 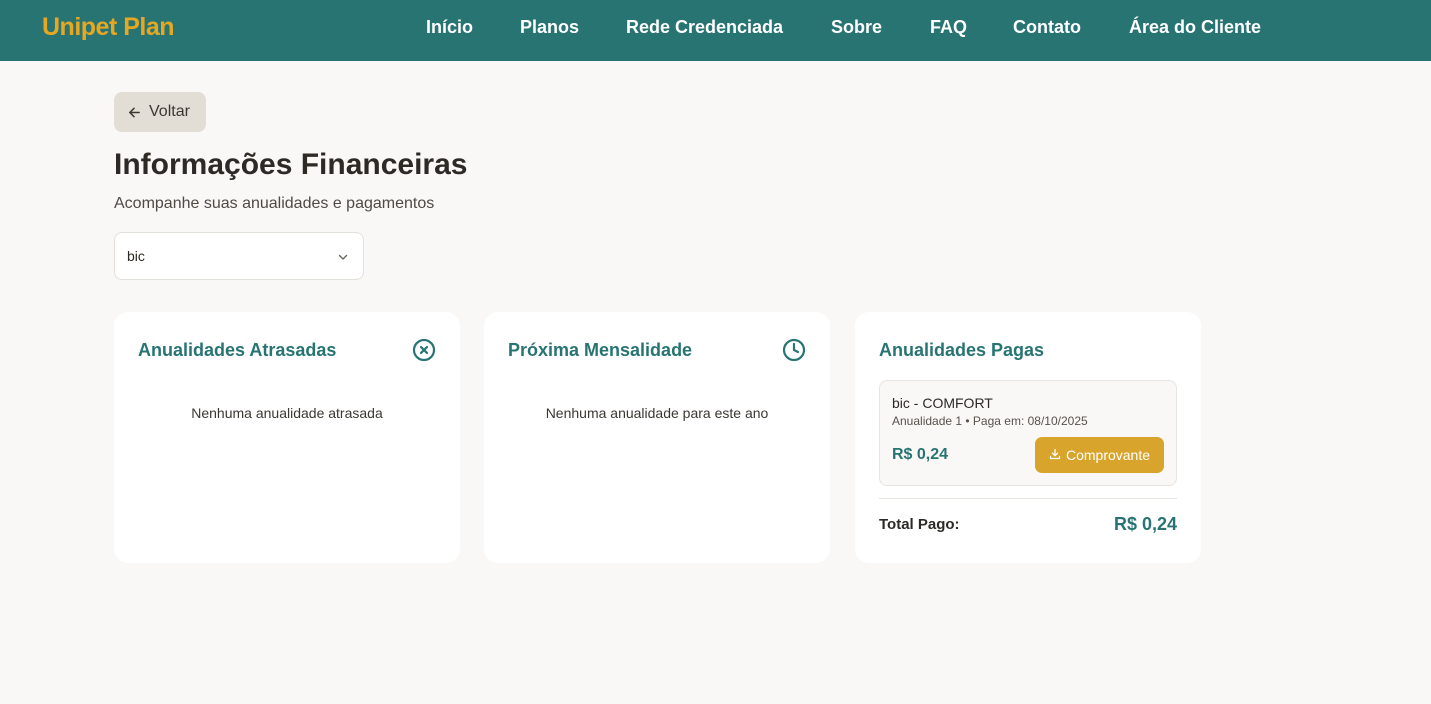 I want to click on clock-icon, so click(x=794, y=350).